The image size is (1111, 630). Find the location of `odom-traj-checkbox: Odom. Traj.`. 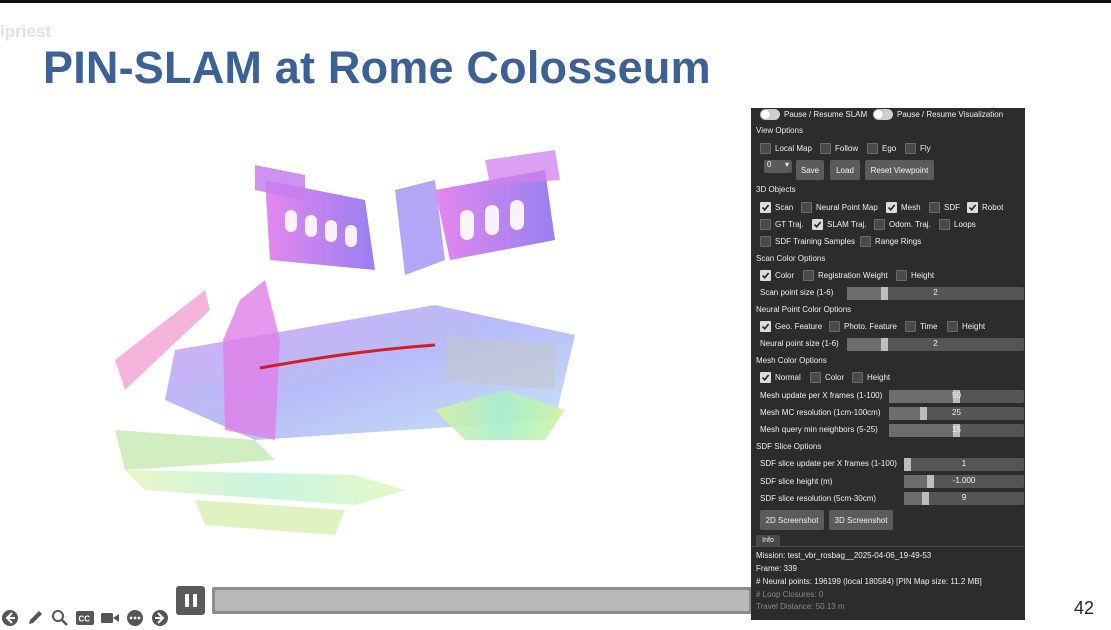

odom-traj-checkbox: Odom. Traj. is located at coordinates (902, 224).